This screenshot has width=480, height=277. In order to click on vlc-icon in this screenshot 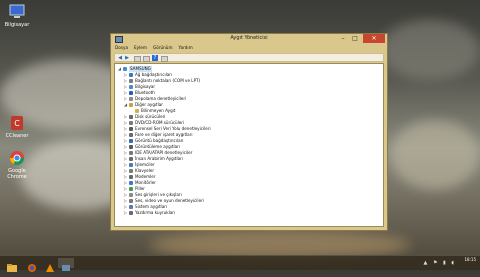, I will do `click(50, 268)`.